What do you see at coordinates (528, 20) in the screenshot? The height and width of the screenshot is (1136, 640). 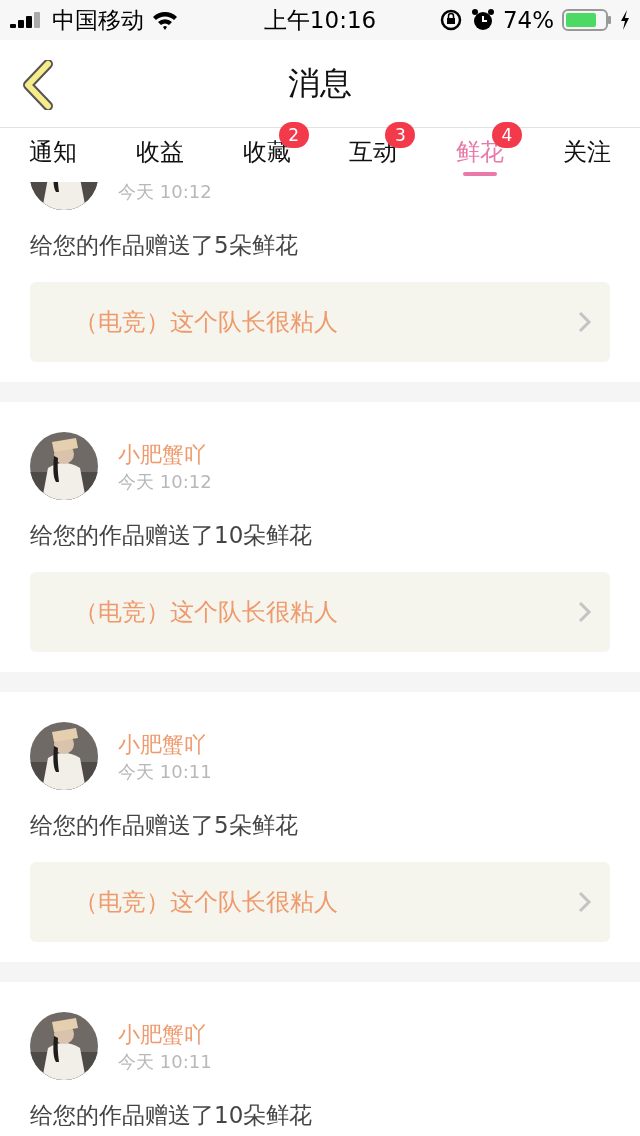 I see `battery-percent: 74%` at bounding box center [528, 20].